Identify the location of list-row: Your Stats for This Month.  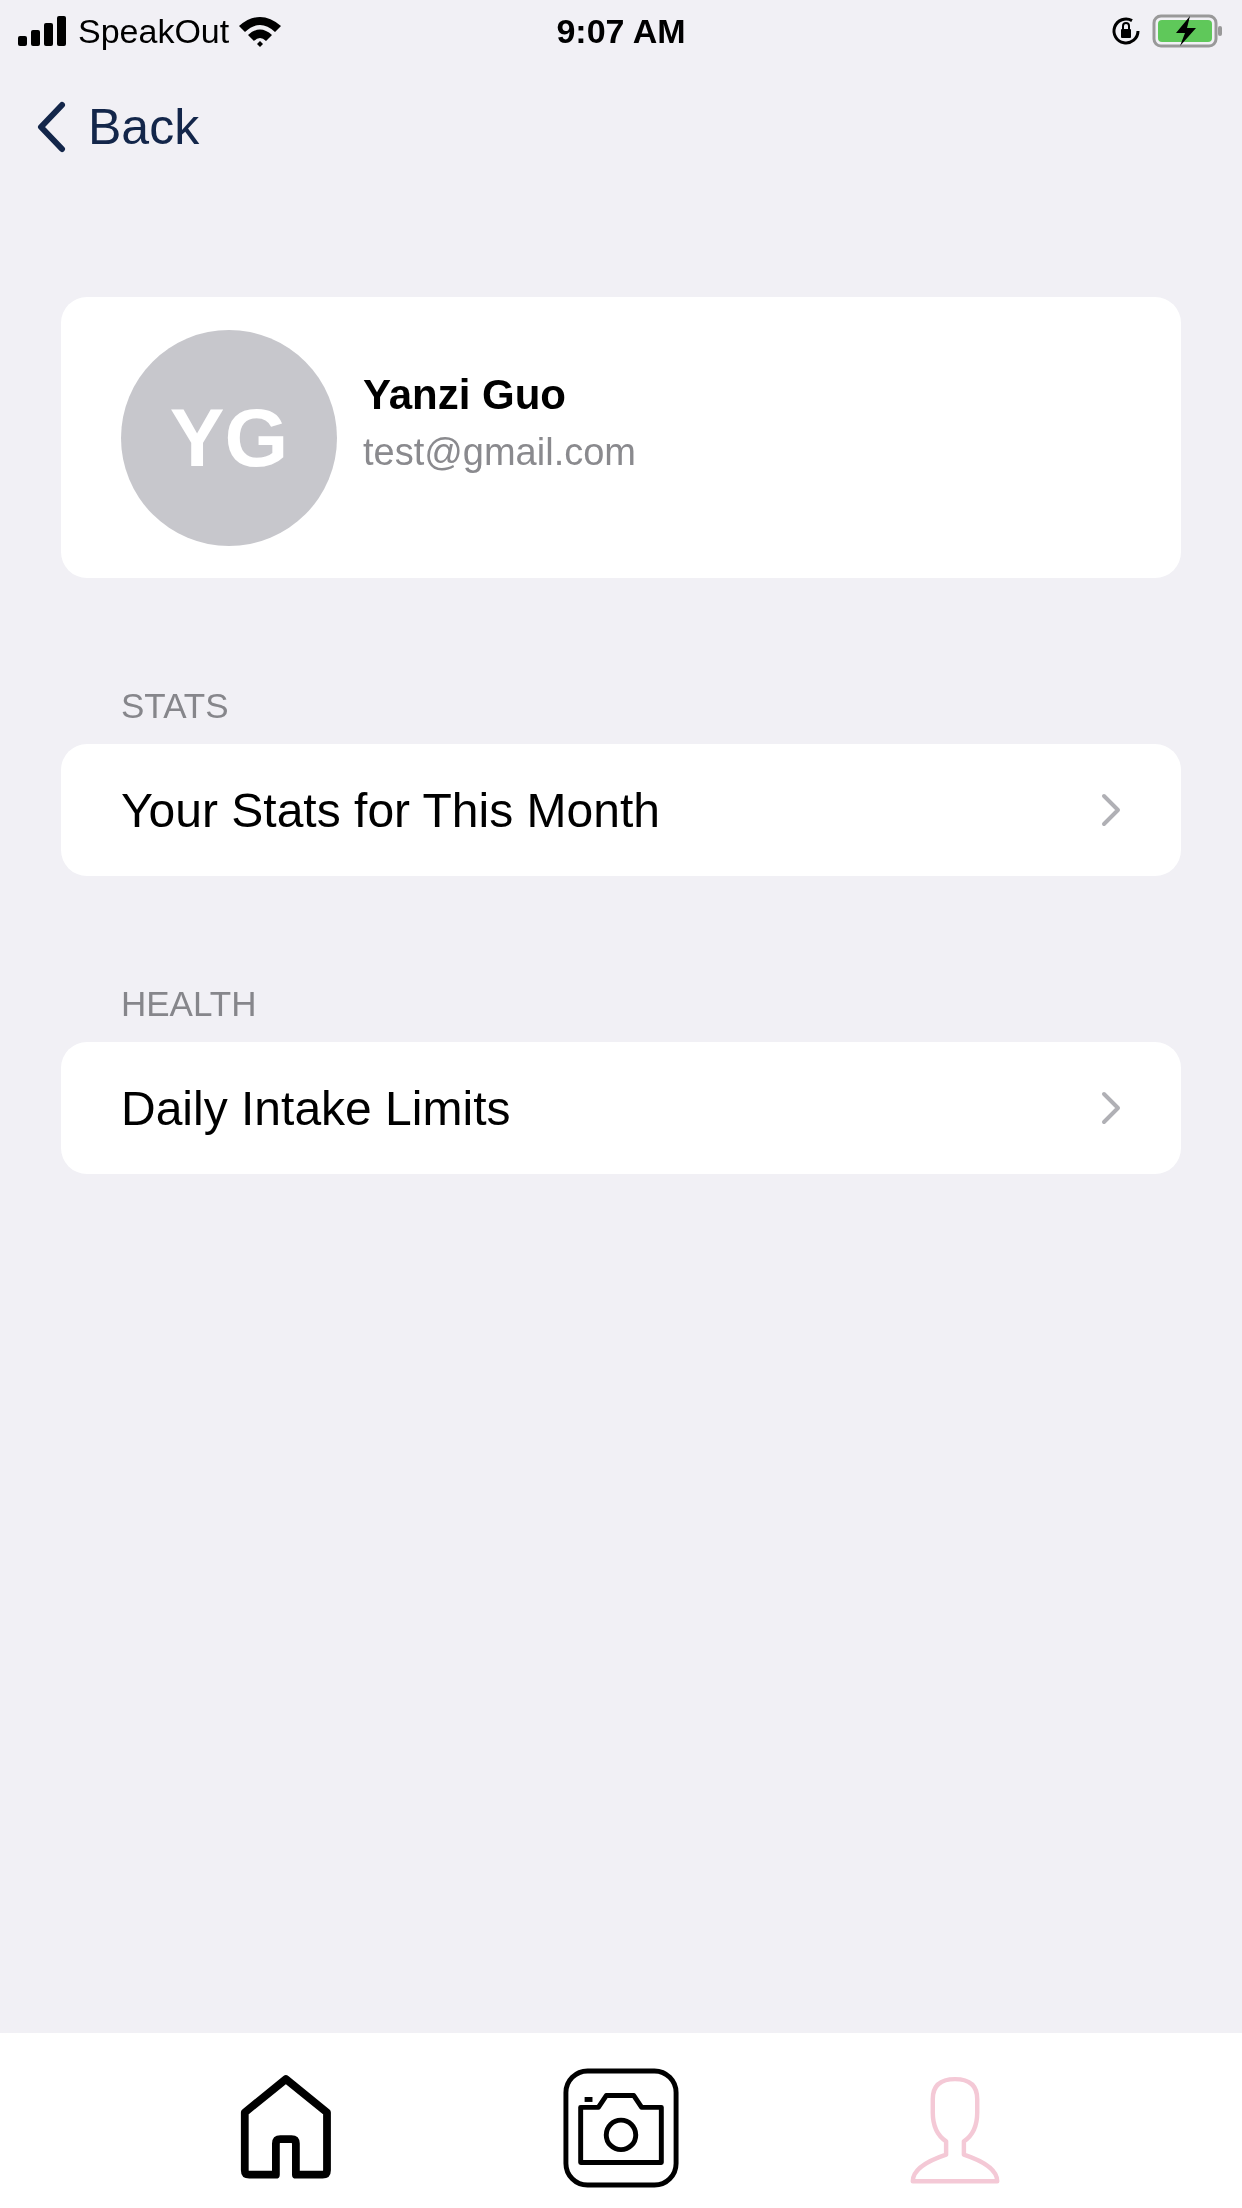
(621, 810).